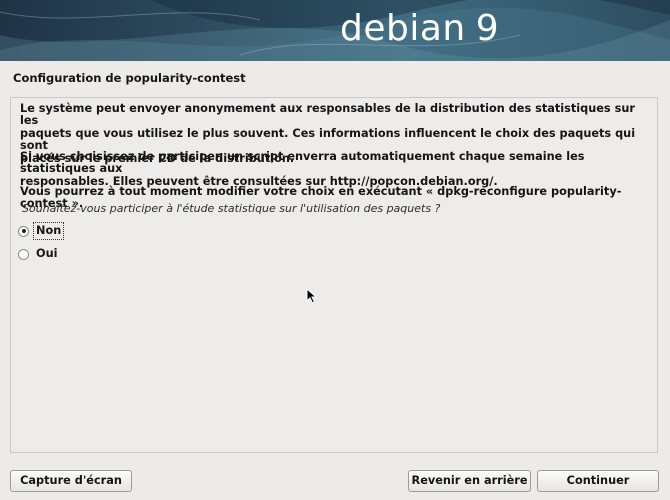 This screenshot has height=500, width=670. What do you see at coordinates (312, 296) in the screenshot?
I see `mouse-pointer-icon` at bounding box center [312, 296].